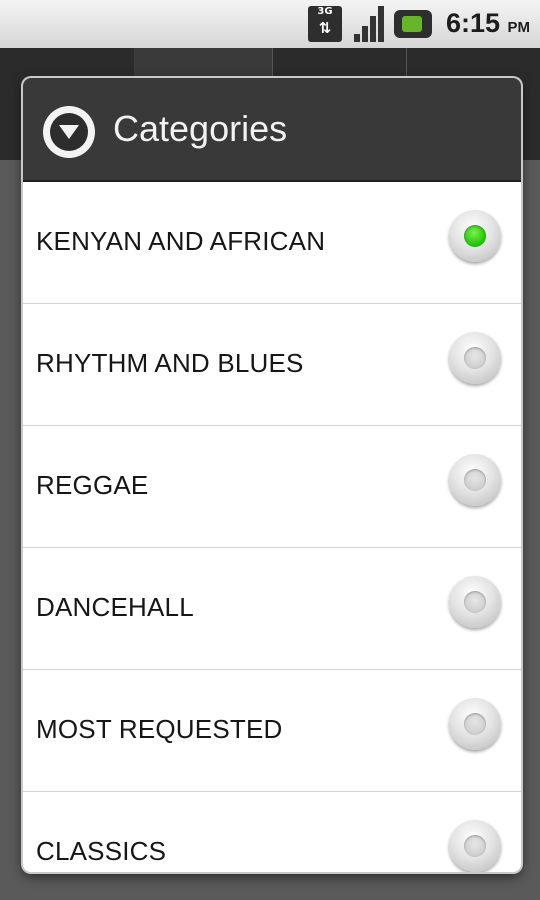  I want to click on clock-ampm: PM, so click(519, 27).